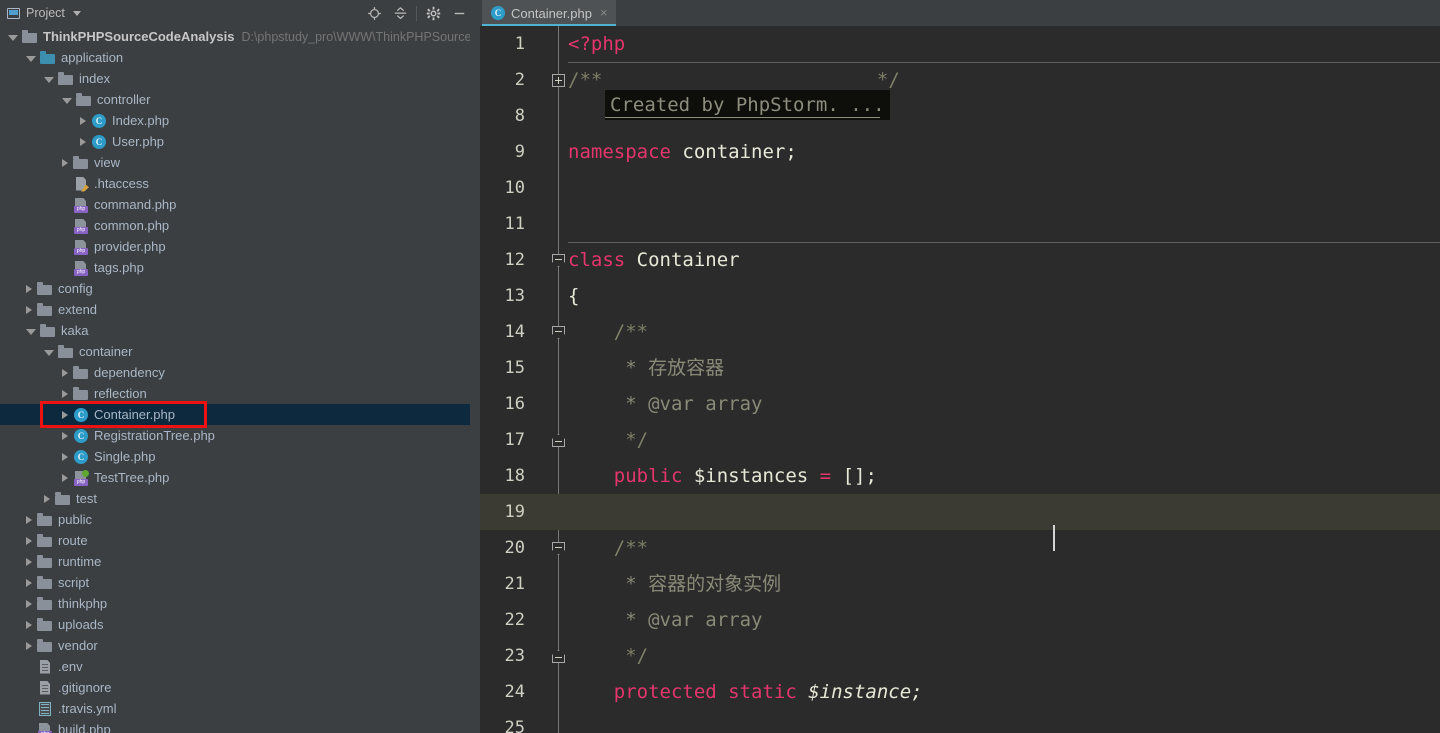 This screenshot has height=733, width=1440. Describe the element at coordinates (960, 692) in the screenshot. I see `code-line: 24 protected static $instance;` at that location.